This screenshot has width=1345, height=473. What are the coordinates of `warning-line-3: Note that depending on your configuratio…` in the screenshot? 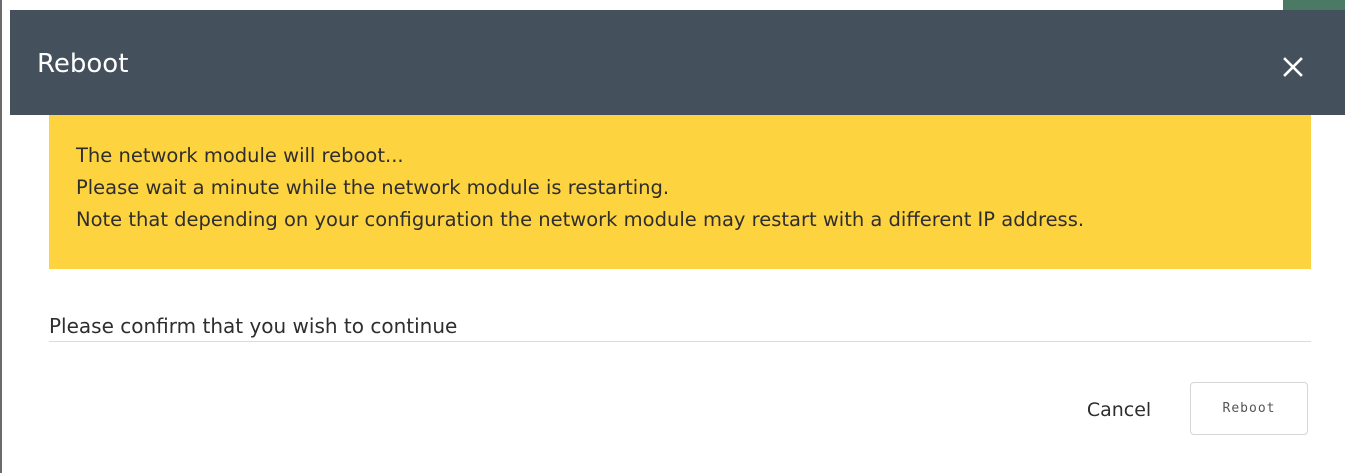 It's located at (580, 219).